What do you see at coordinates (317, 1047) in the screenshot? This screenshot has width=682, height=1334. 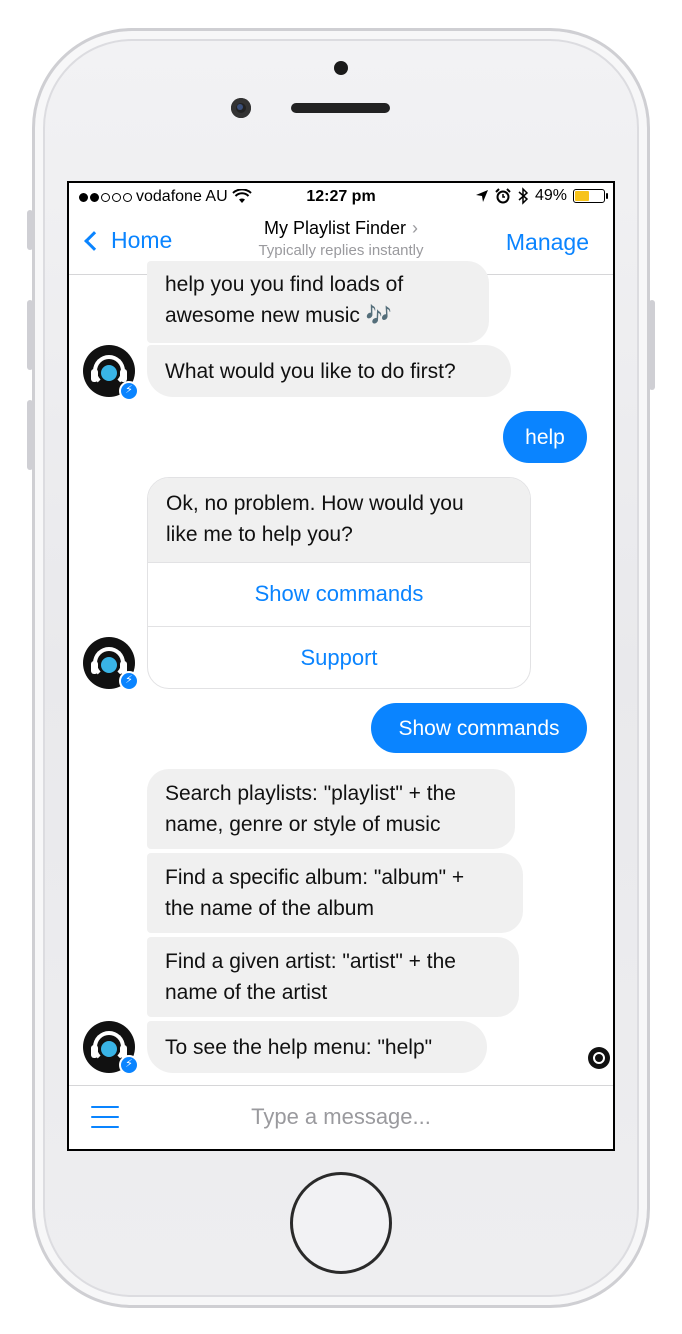 I see `bot-message: To see the help menu: "help"` at bounding box center [317, 1047].